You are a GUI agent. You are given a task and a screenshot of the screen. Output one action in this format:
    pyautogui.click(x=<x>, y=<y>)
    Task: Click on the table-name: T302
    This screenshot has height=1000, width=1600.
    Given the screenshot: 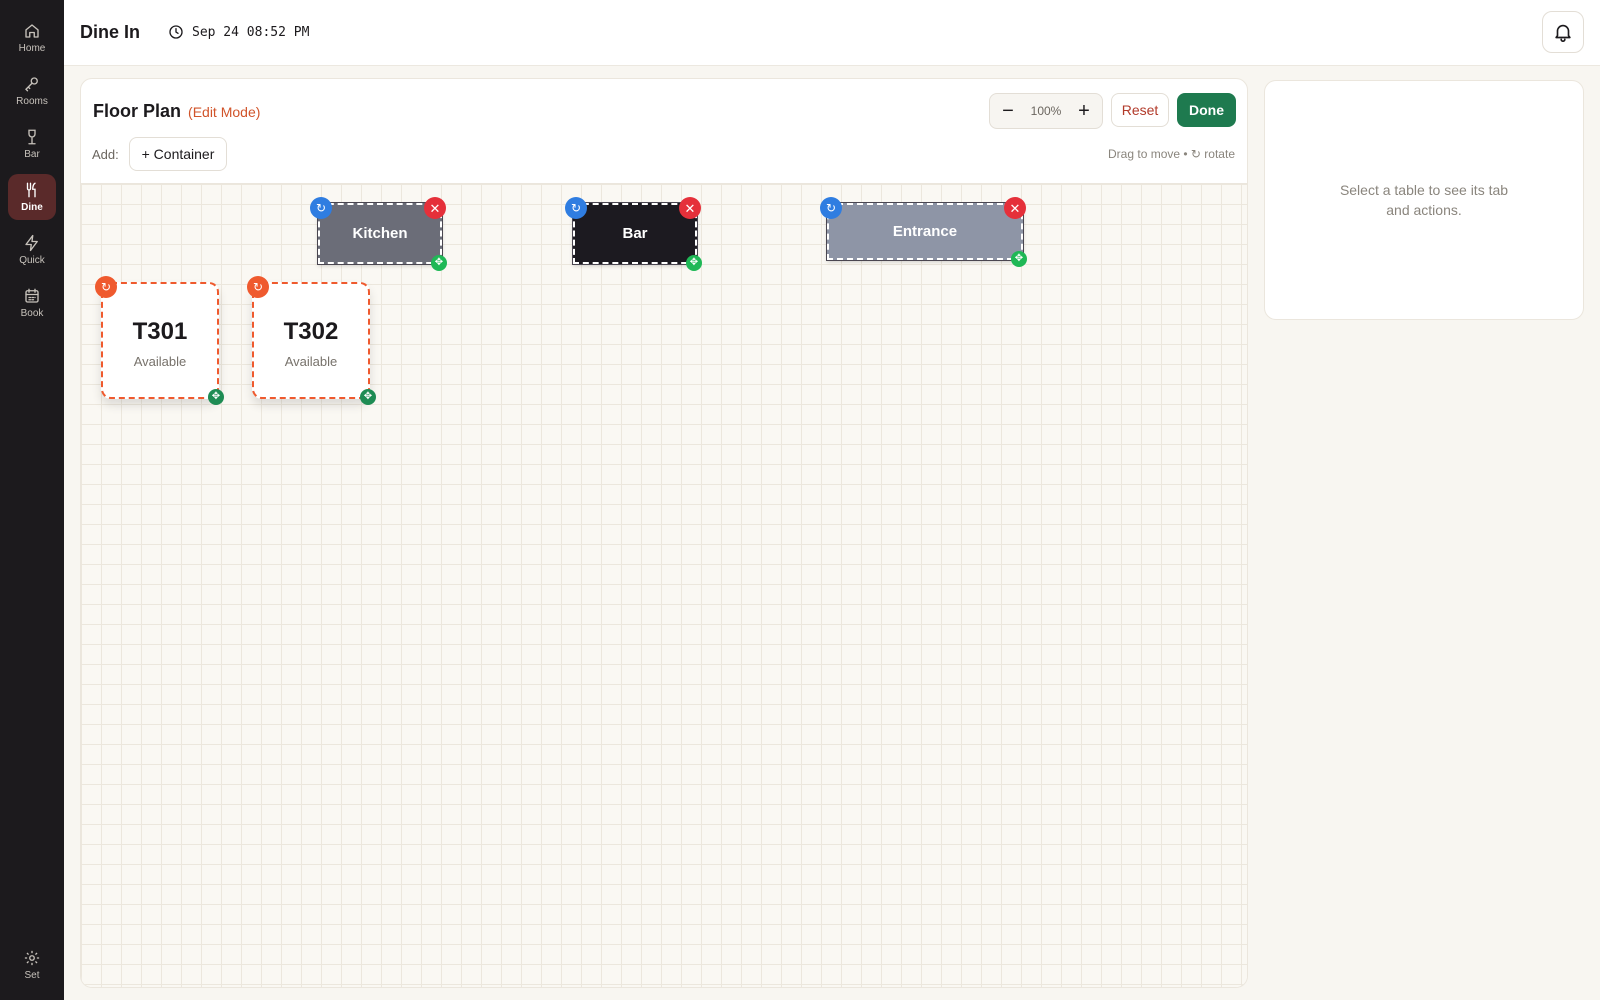 What is the action you would take?
    pyautogui.click(x=311, y=331)
    